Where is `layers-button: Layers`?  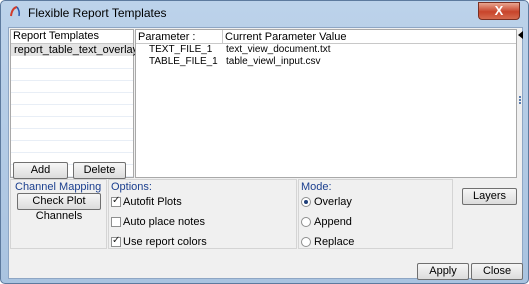
layers-button: Layers is located at coordinates (489, 196).